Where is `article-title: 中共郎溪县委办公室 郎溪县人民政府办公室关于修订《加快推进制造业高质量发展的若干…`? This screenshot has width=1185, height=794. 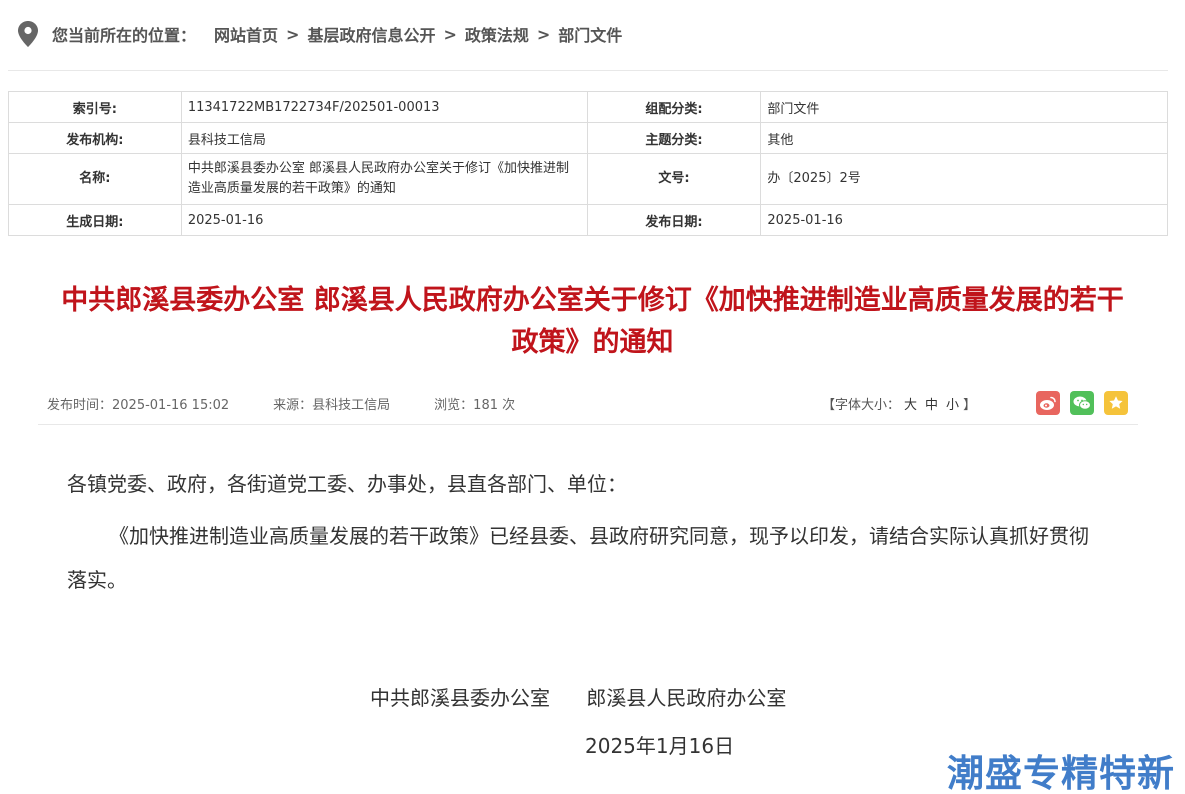
article-title: 中共郎溪县委办公室 郎溪县人民政府办公室关于修订《加快推进制造业高质量发展的若干… is located at coordinates (592, 321).